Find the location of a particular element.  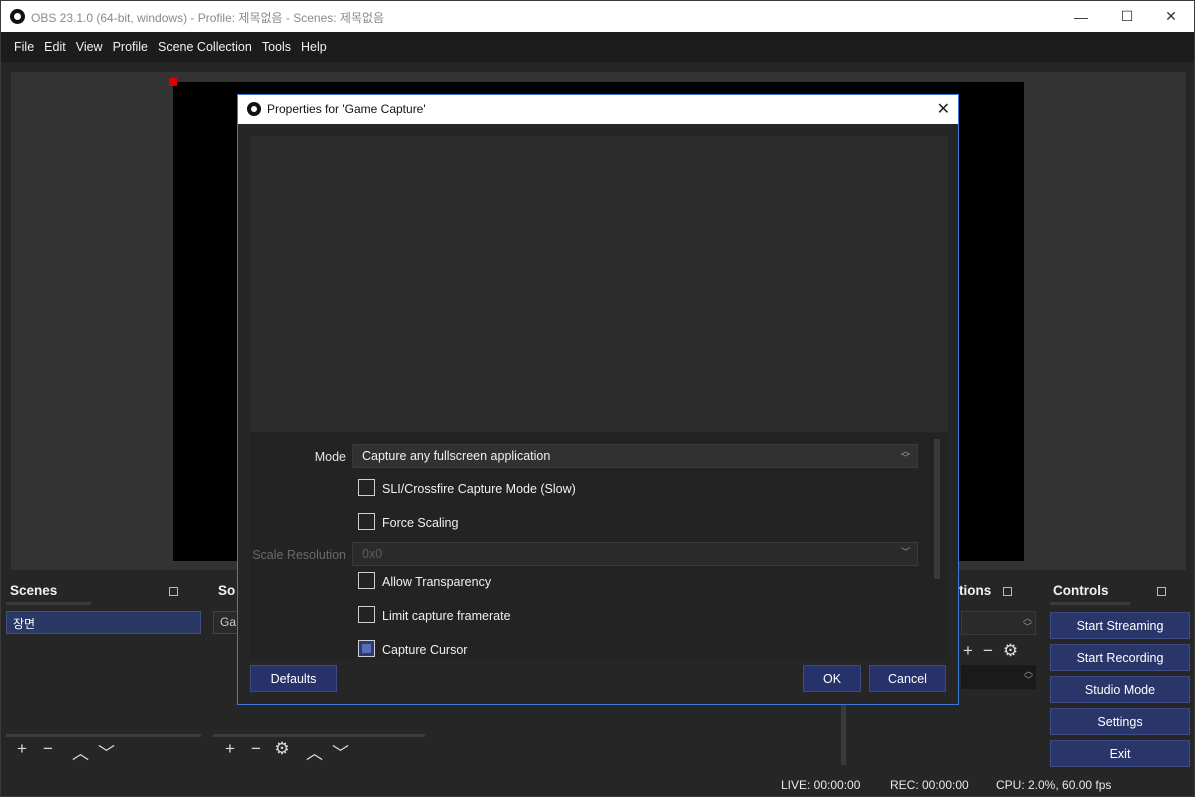

minimize-button: — is located at coordinates (1081, 16).